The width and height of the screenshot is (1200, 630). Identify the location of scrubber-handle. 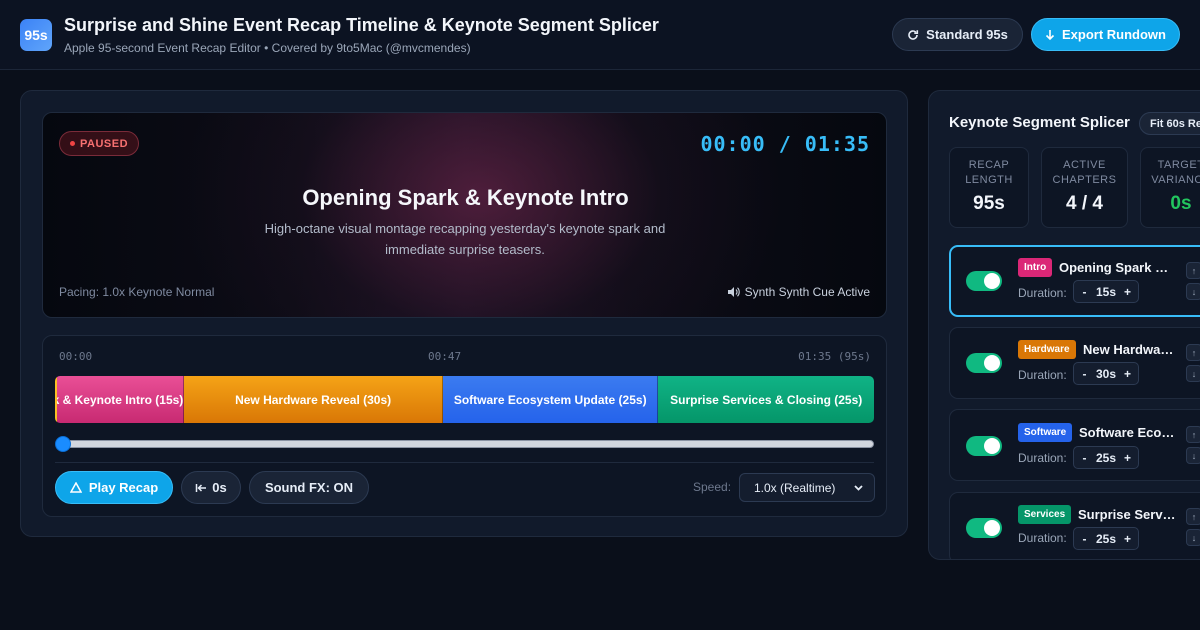
(63, 444).